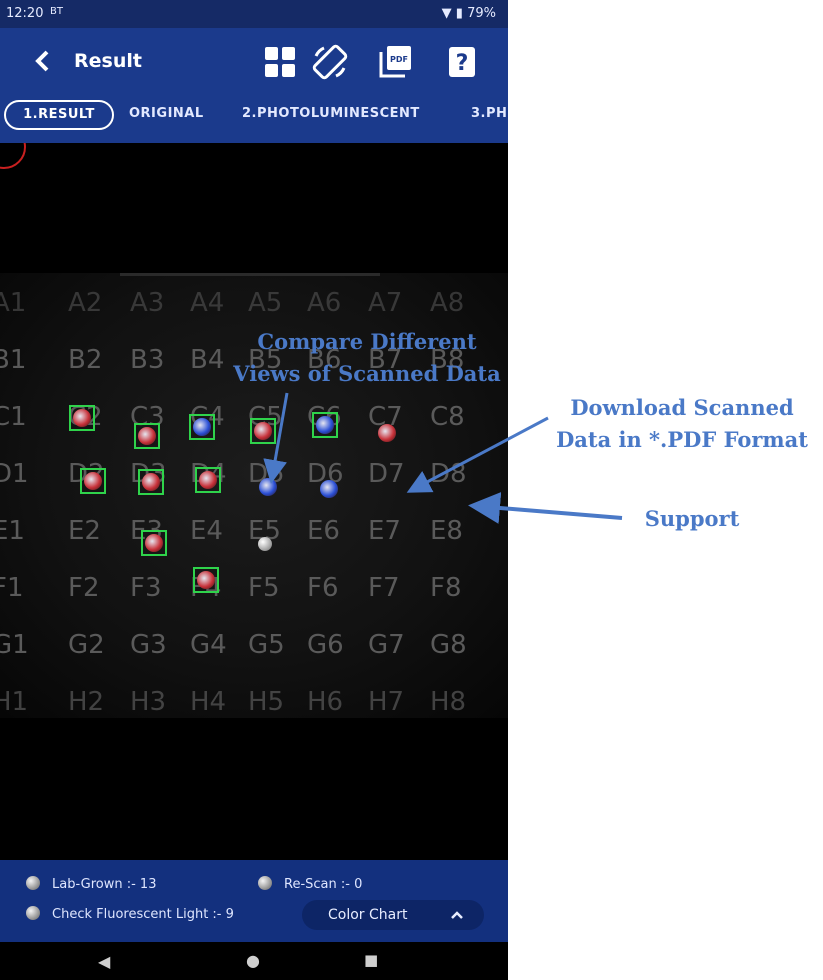 Image resolution: width=823 pixels, height=980 pixels. What do you see at coordinates (384, 588) in the screenshot?
I see `well-label: F7` at bounding box center [384, 588].